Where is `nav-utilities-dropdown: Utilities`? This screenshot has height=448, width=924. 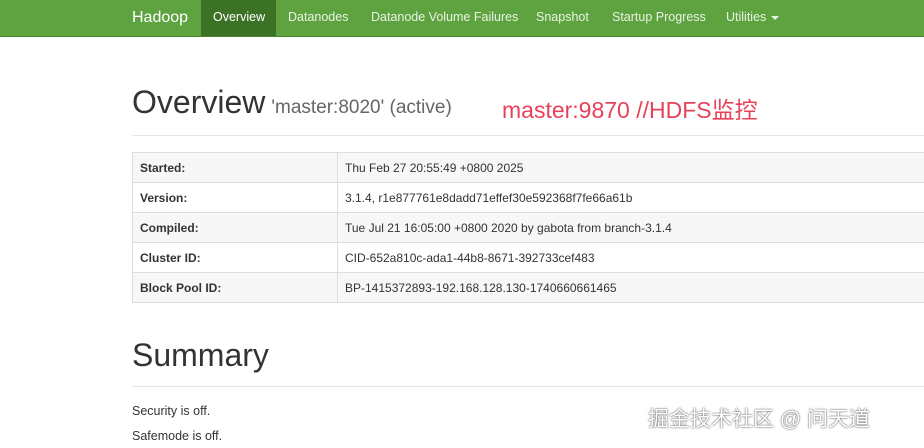 nav-utilities-dropdown: Utilities is located at coordinates (753, 18).